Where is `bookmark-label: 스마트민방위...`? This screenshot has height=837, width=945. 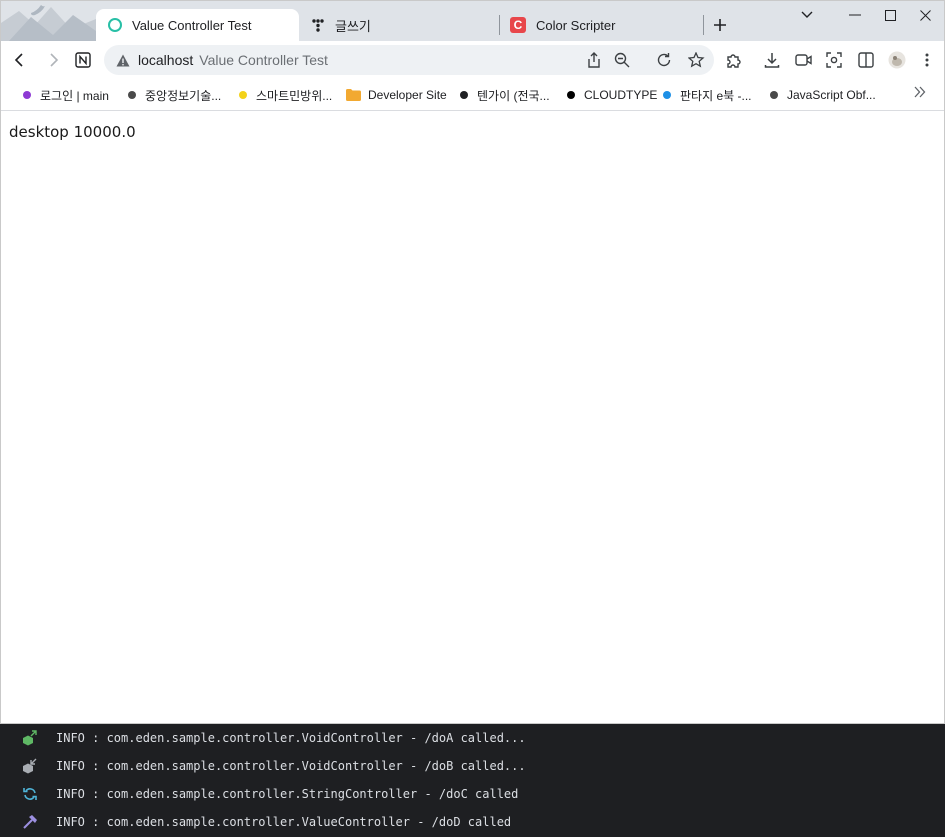
bookmark-label: 스마트민방위... is located at coordinates (294, 95).